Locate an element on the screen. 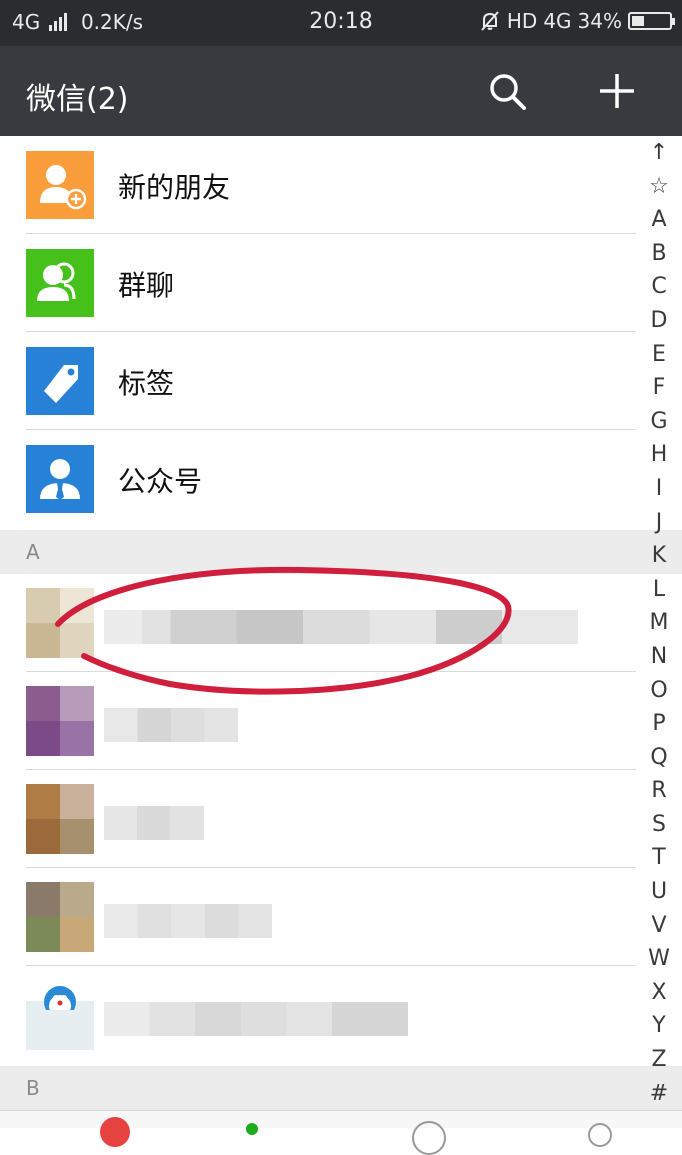 The width and height of the screenshot is (682, 1155). battery-icon is located at coordinates (651, 21).